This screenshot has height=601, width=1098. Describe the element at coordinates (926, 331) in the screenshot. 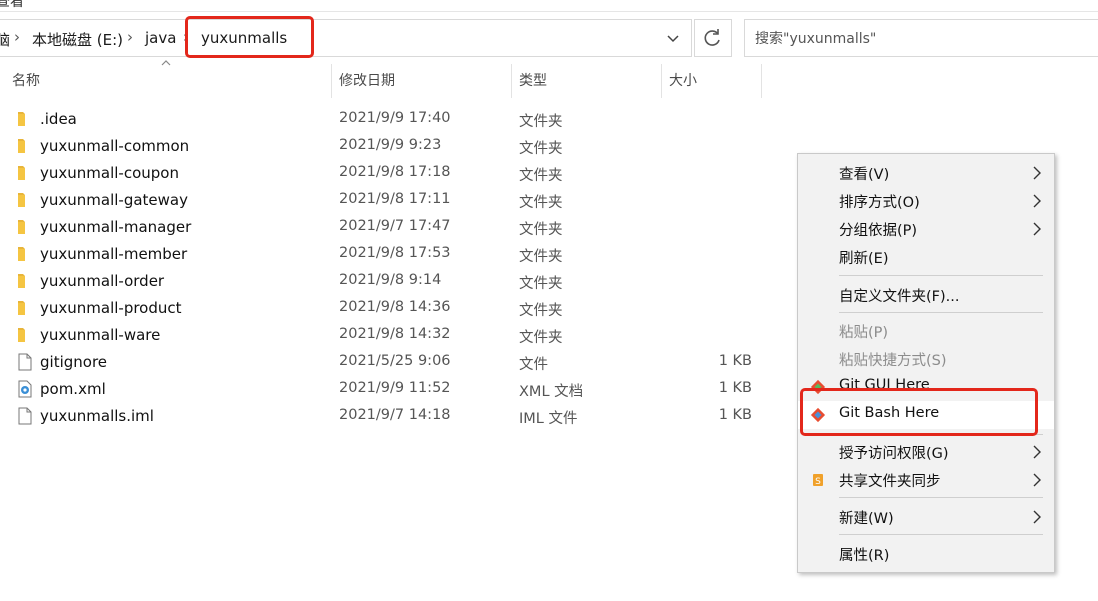

I see `menu-item-paste: 粘贴(P)` at that location.